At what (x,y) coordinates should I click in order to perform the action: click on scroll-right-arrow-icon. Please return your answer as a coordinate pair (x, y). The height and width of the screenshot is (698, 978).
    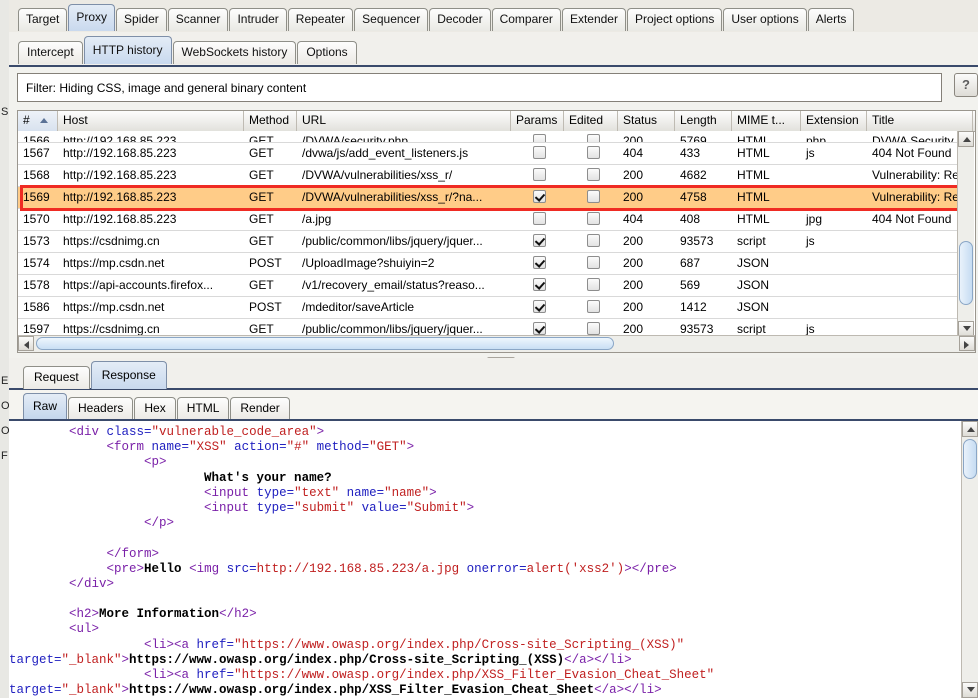
    Looking at the image, I should click on (967, 343).